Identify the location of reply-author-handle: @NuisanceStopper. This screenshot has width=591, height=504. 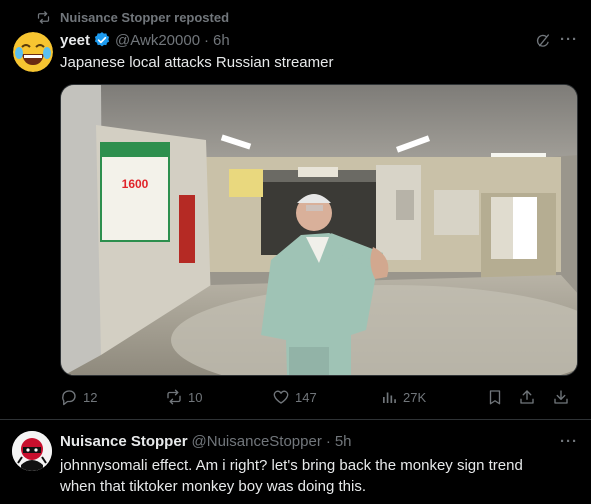
(257, 441).